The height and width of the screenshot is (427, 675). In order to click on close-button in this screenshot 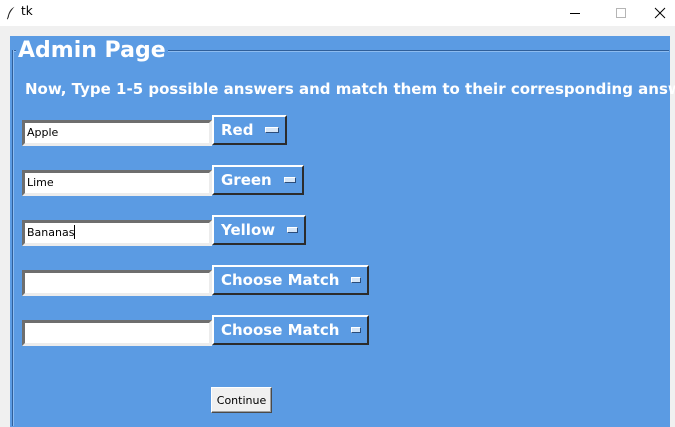, I will do `click(659, 13)`.